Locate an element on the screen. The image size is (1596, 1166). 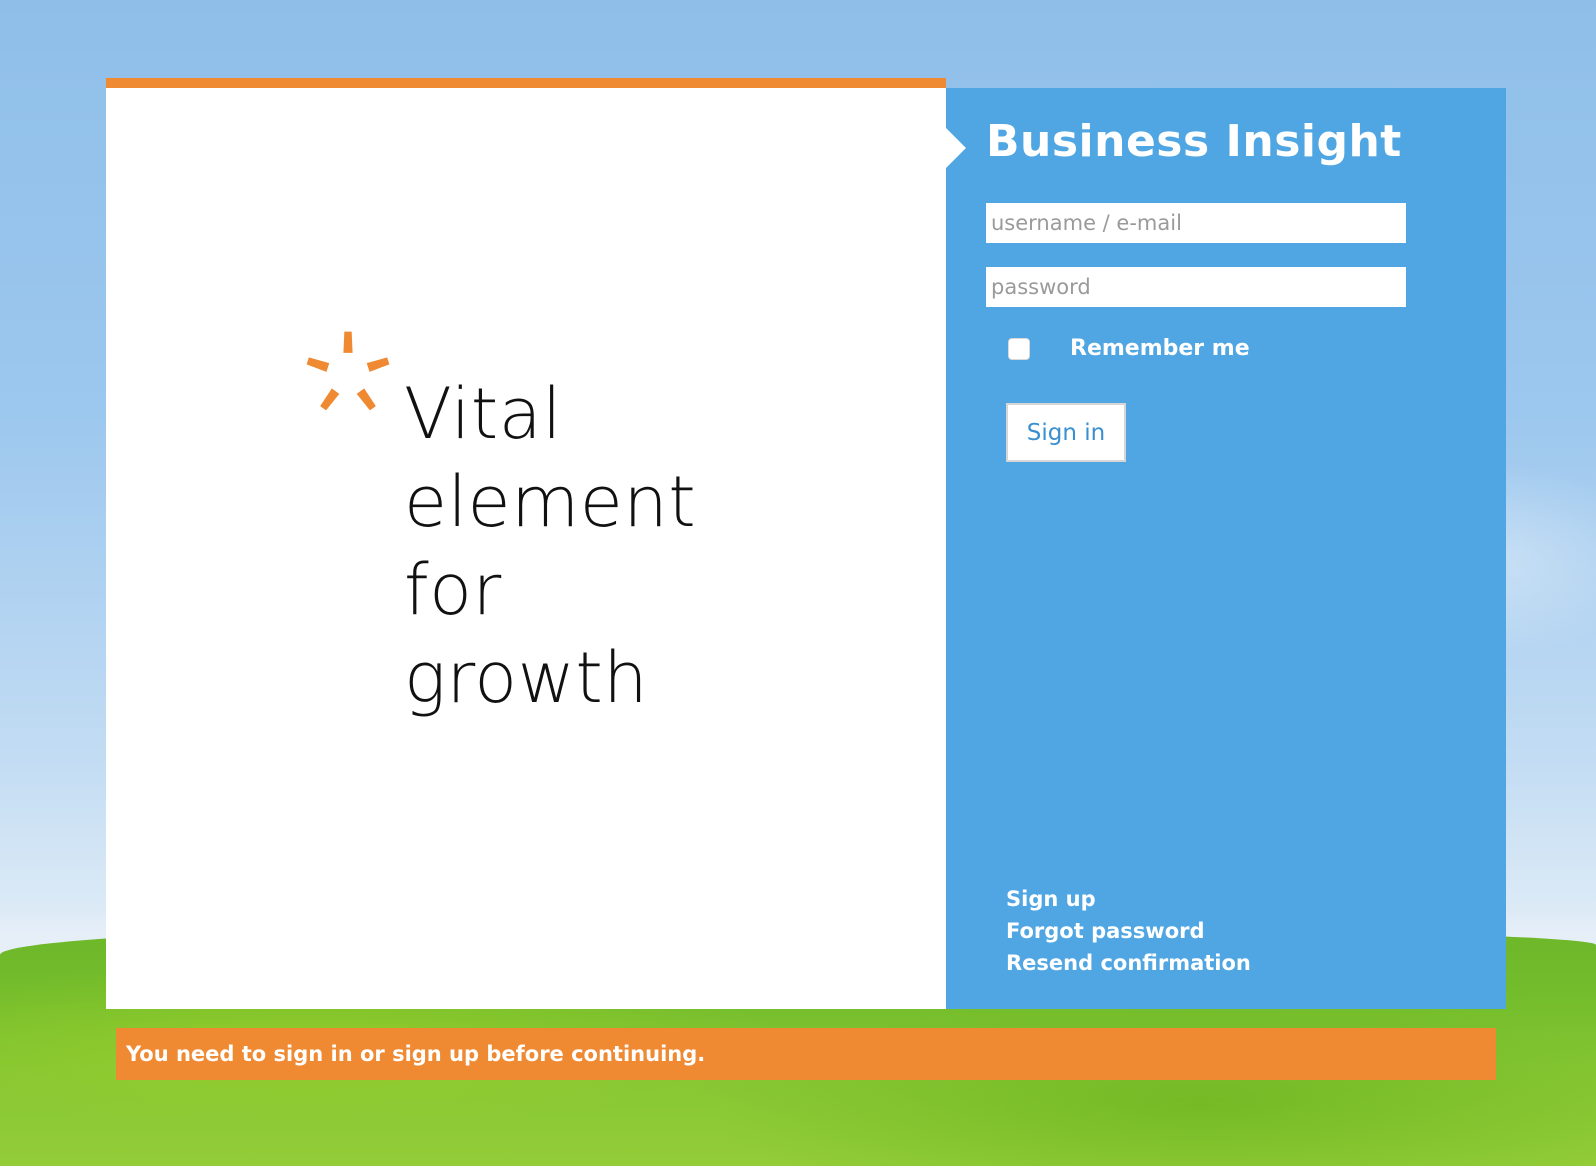
brand-tagline: Vital element for growth is located at coordinates (550, 546).